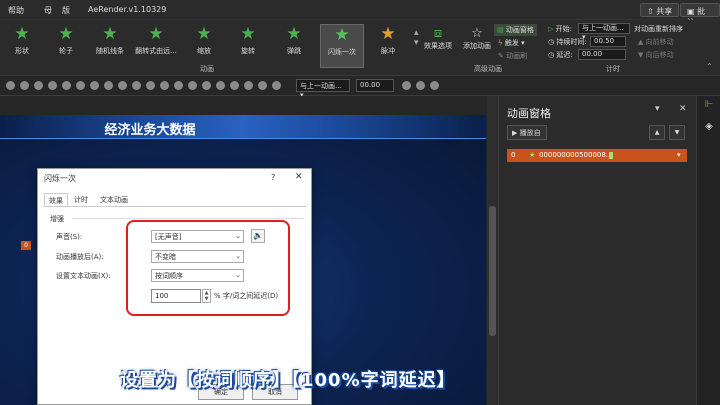  What do you see at coordinates (83, 276) in the screenshot?
I see `animate-text-label: 设置文本动画(X):` at bounding box center [83, 276].